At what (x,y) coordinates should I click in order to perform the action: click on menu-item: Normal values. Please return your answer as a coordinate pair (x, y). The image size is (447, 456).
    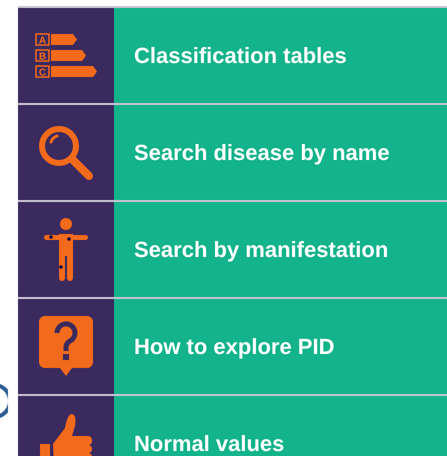
    Looking at the image, I should click on (280, 426).